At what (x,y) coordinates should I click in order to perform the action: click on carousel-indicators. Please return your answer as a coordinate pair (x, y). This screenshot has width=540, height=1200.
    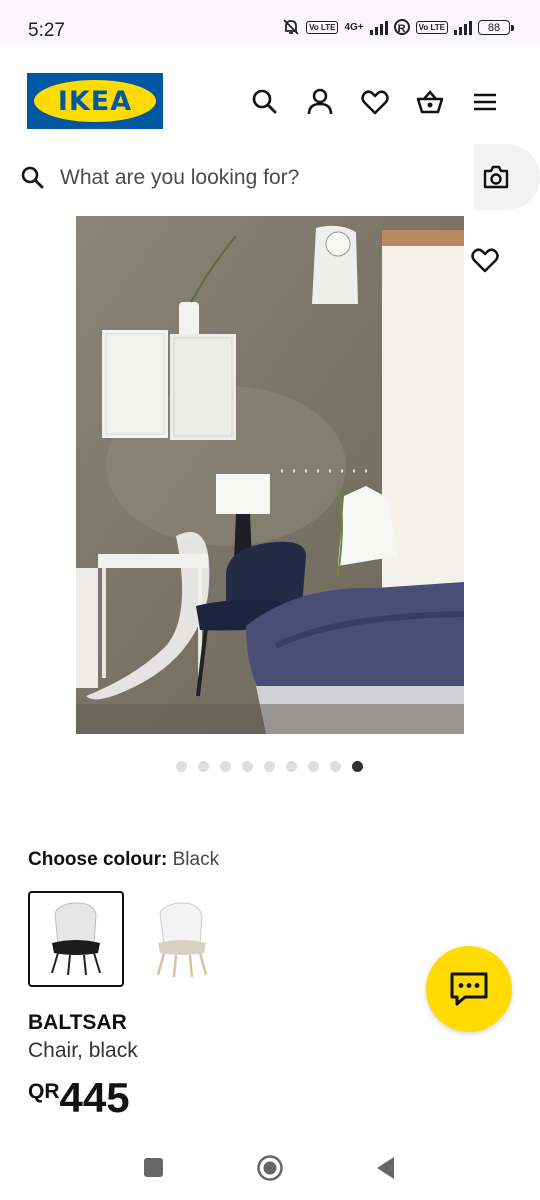
    Looking at the image, I should click on (269, 766).